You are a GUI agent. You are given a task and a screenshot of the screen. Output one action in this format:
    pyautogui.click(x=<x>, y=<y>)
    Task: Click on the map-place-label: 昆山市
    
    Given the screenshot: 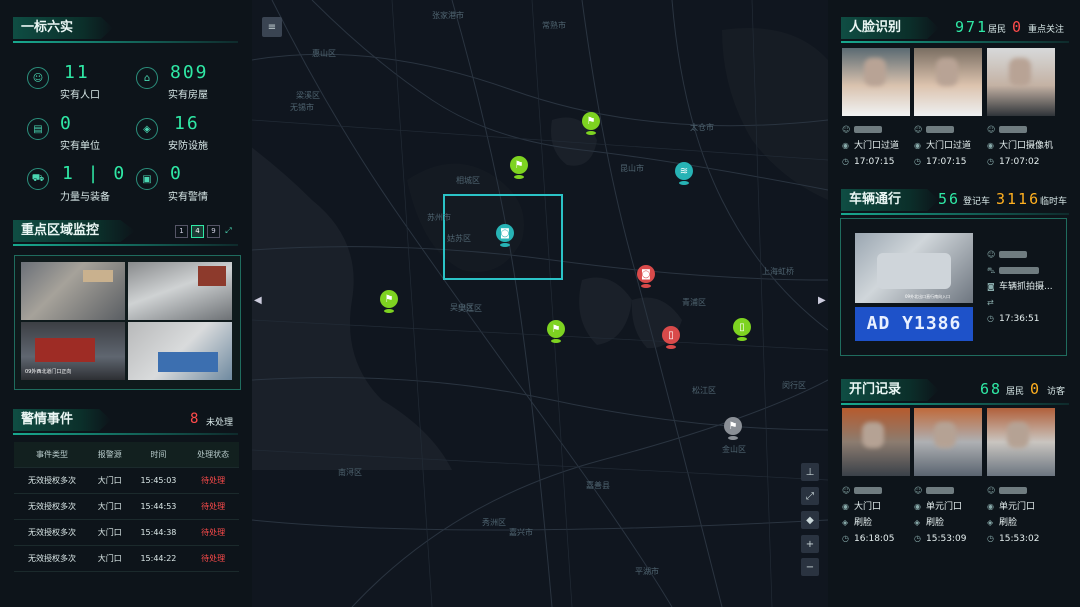 What is the action you would take?
    pyautogui.click(x=632, y=168)
    